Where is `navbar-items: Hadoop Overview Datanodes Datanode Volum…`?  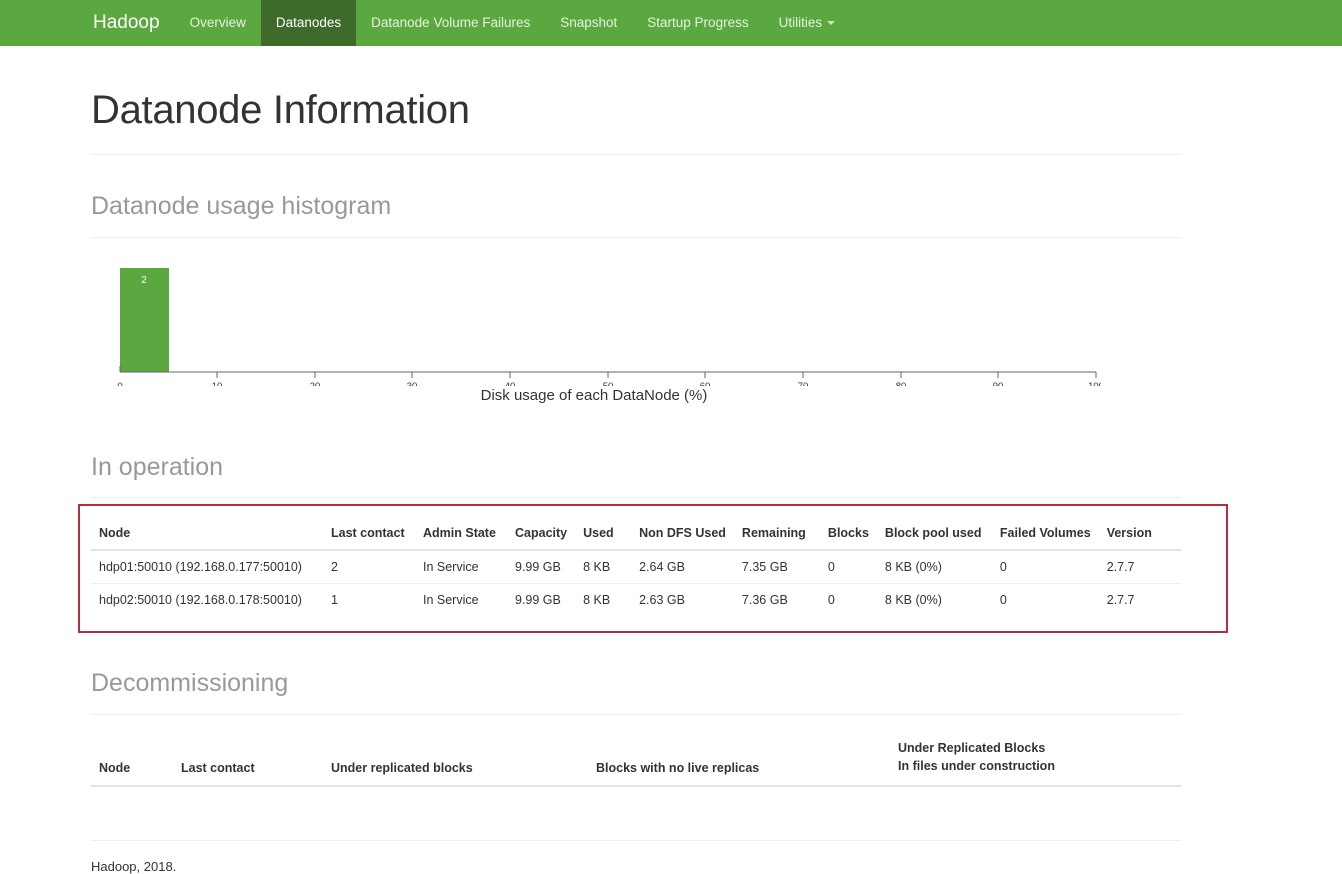
navbar-items: Hadoop Overview Datanodes Datanode Volum… is located at coordinates (464, 23).